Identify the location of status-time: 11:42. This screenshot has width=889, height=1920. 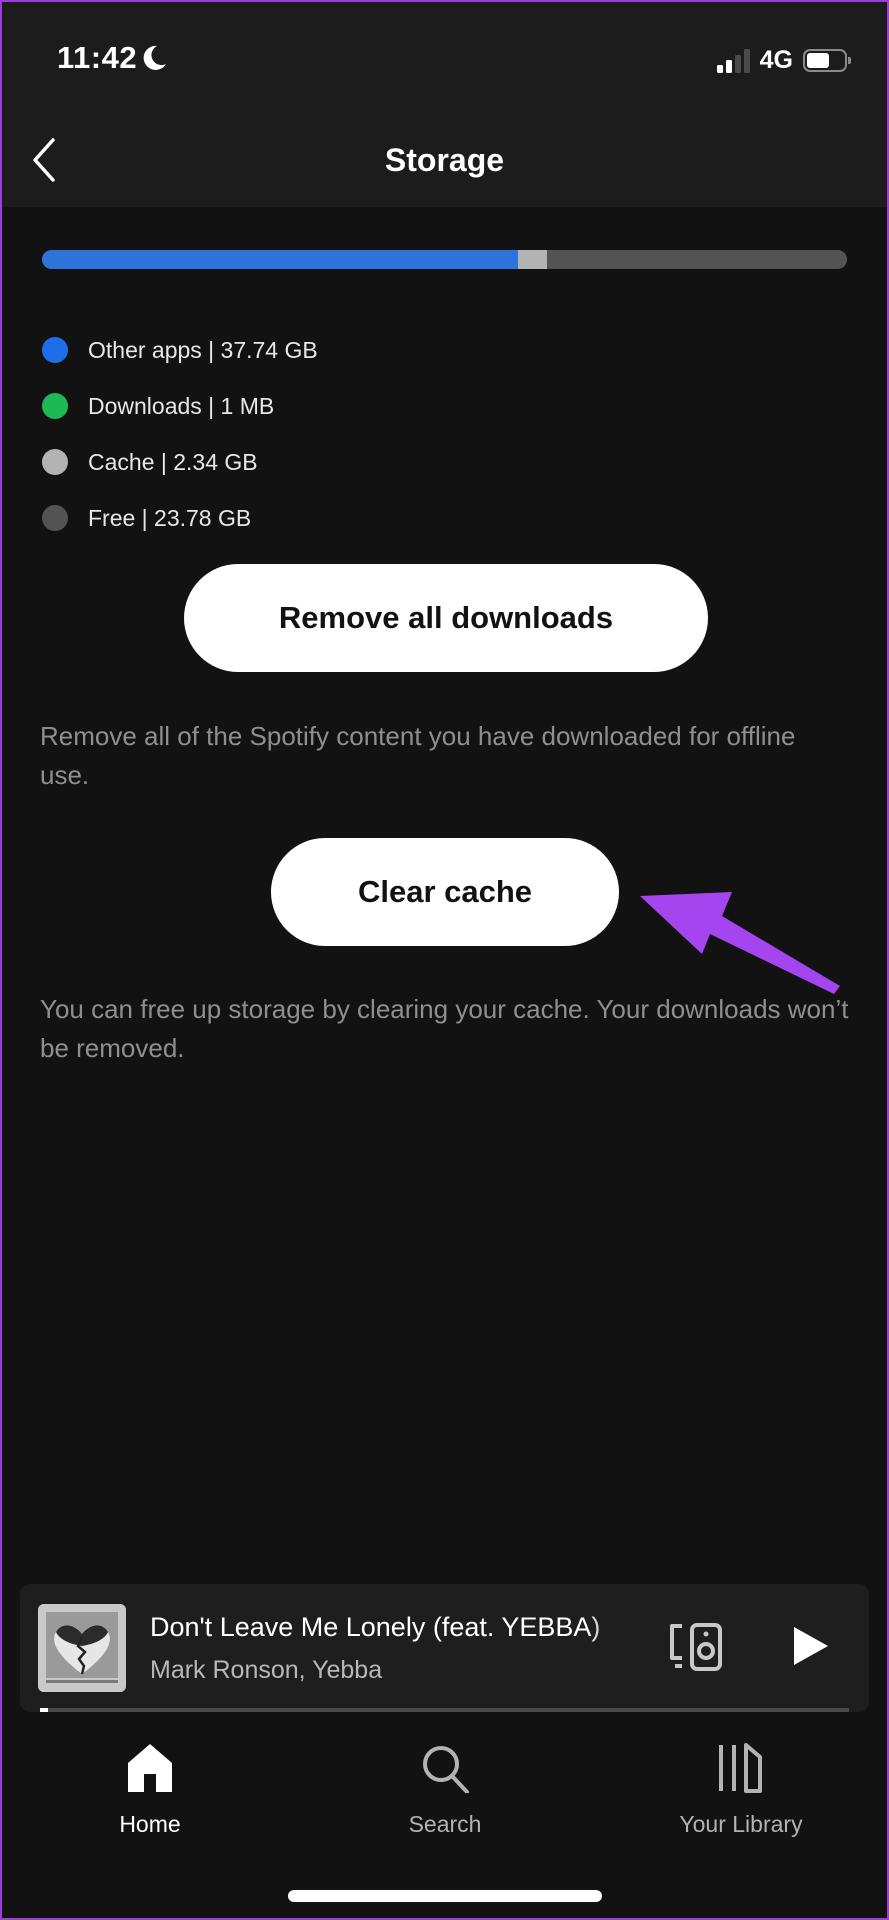
(112, 58).